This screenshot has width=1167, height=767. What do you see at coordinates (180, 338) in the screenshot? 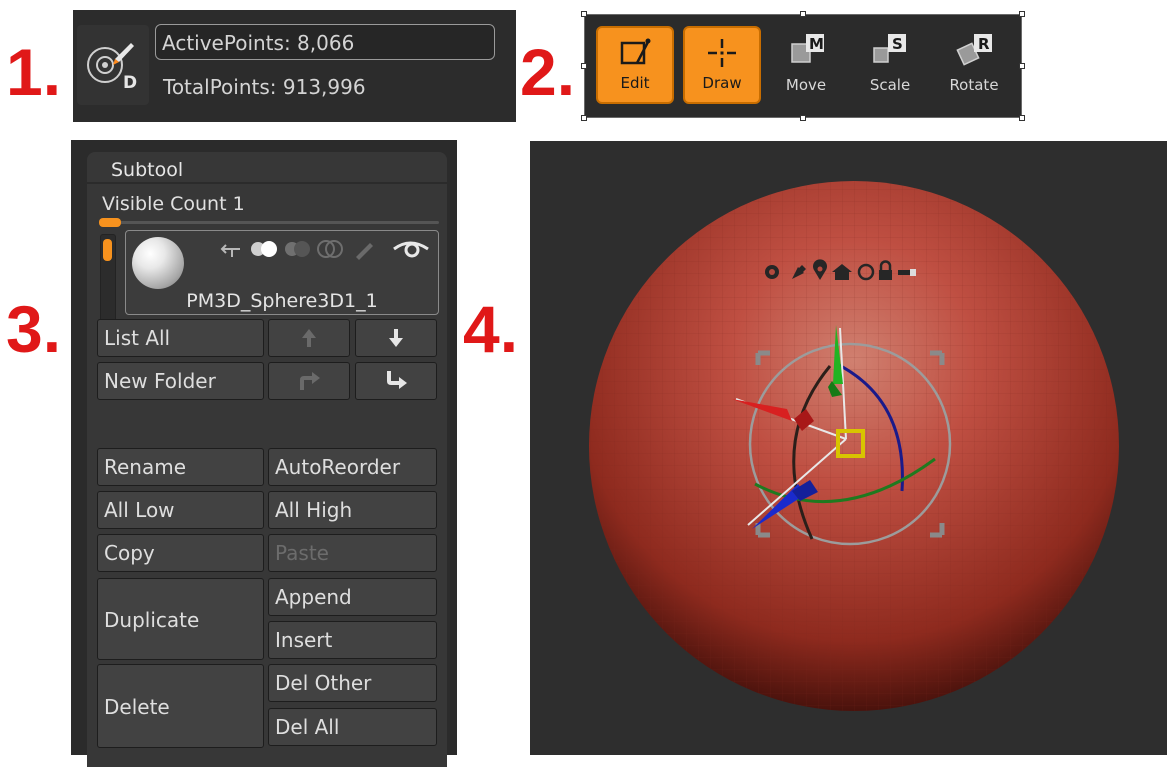
I see `list-all-button: List All` at bounding box center [180, 338].